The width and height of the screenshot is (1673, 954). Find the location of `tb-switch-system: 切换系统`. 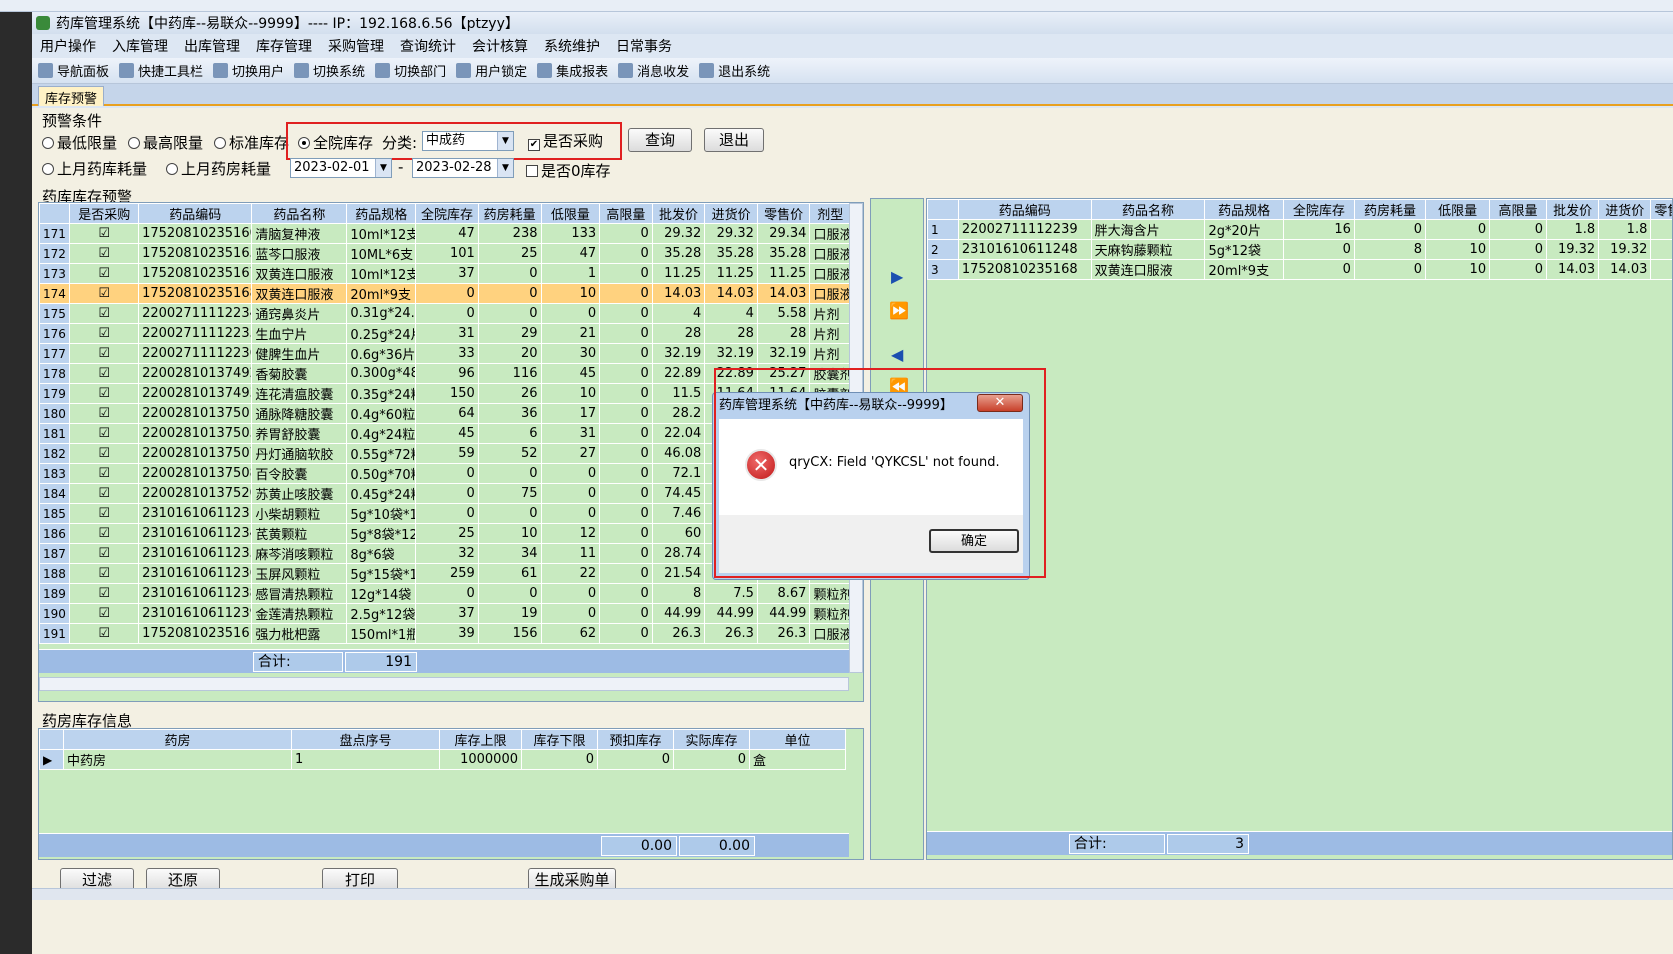

tb-switch-system: 切换系统 is located at coordinates (329, 70).